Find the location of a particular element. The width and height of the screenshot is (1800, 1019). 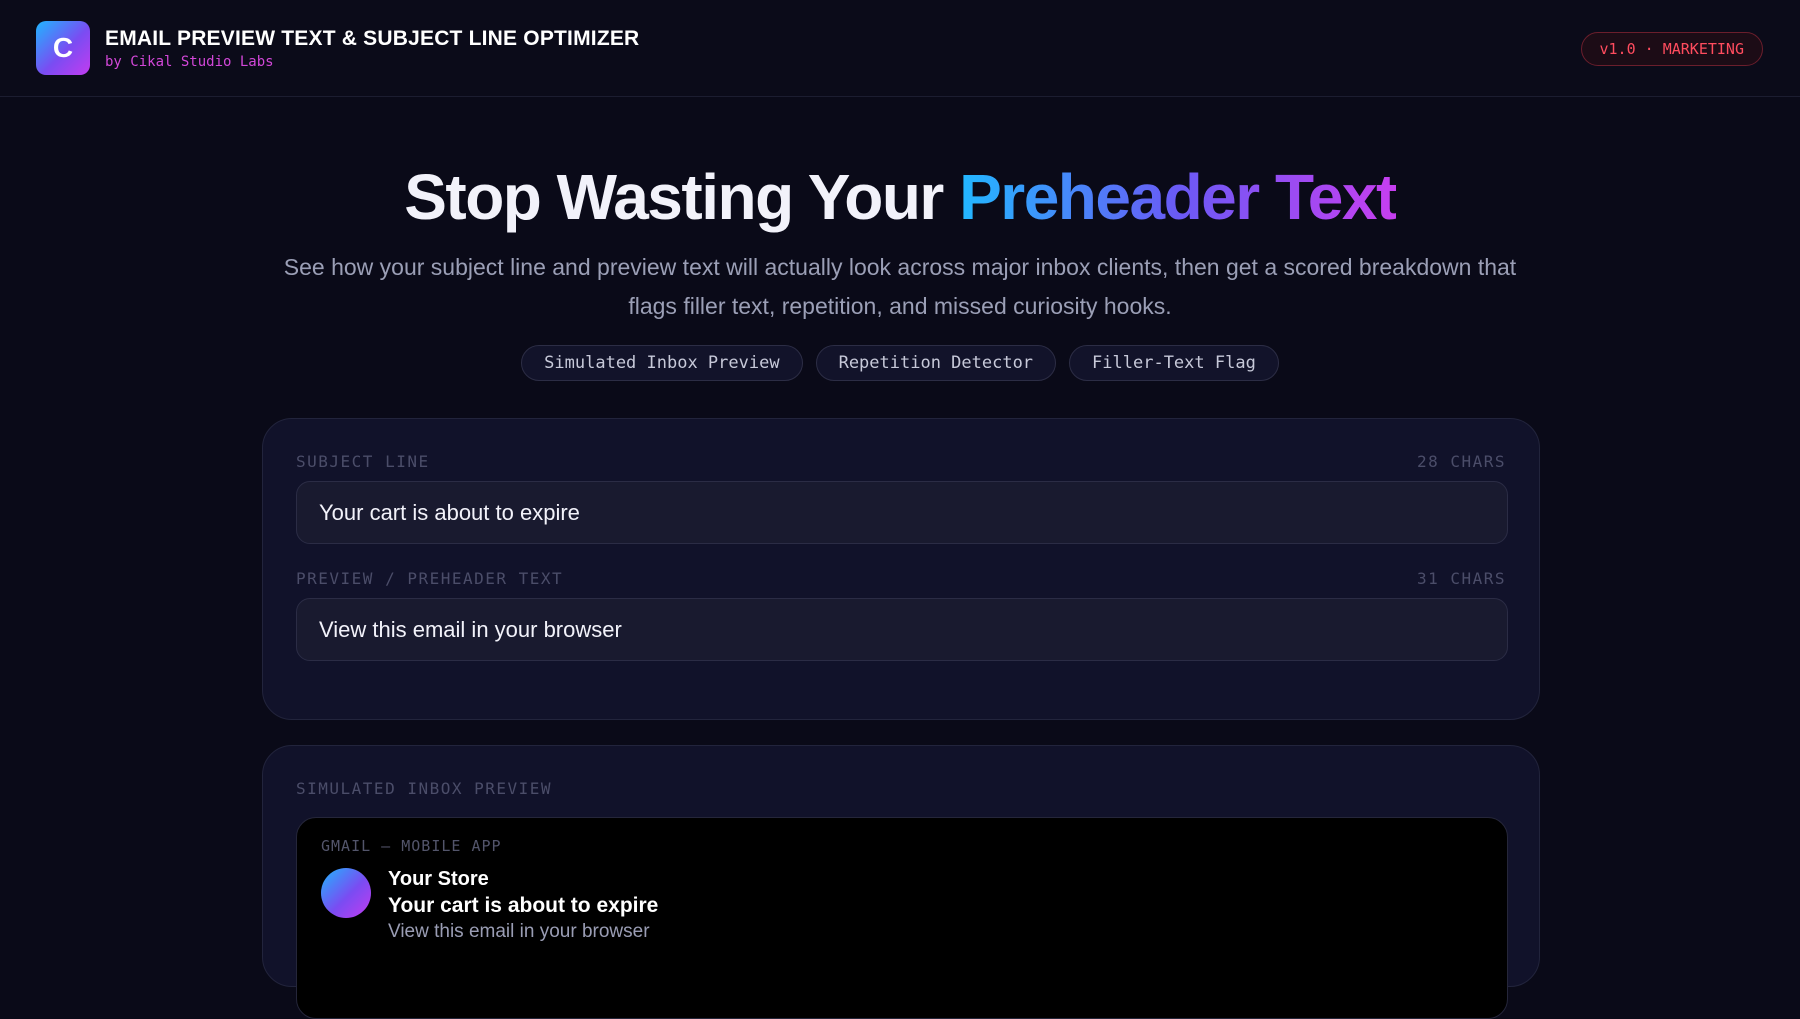

app-byline: by Cikal Studio Labs is located at coordinates (189, 62).